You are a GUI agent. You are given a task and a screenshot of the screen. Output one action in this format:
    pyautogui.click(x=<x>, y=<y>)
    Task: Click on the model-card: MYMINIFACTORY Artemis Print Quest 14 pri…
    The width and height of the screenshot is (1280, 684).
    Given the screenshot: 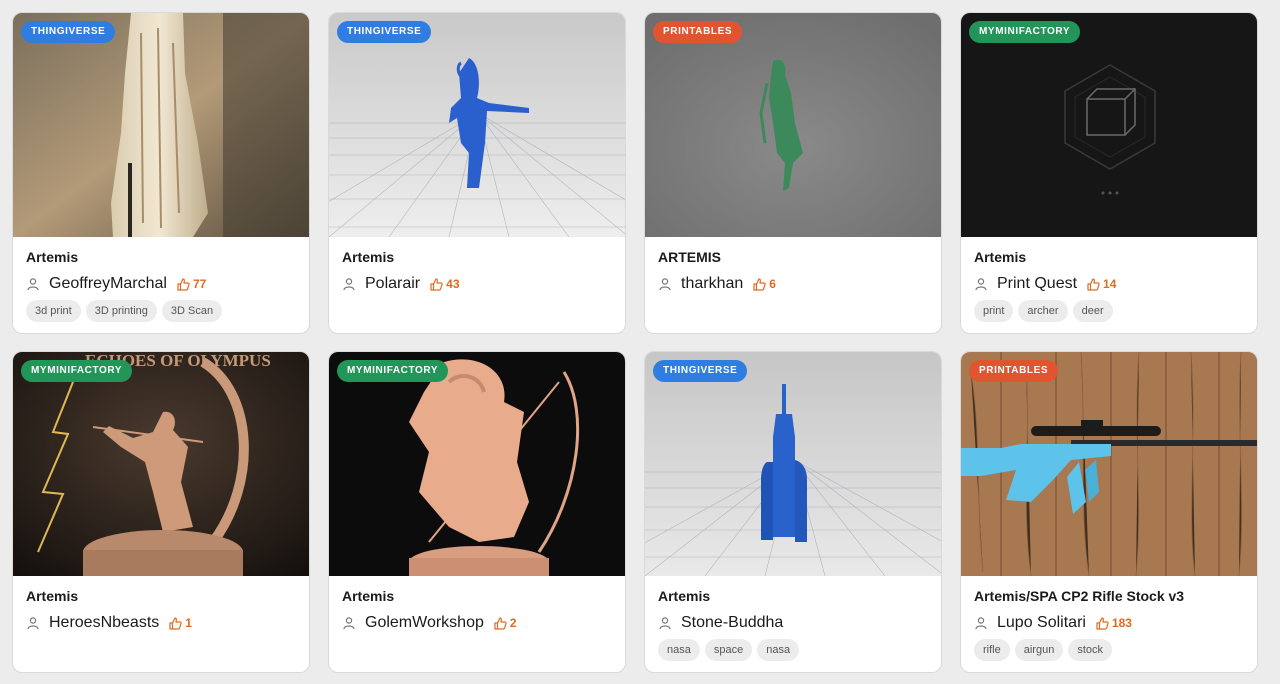 What is the action you would take?
    pyautogui.click(x=1109, y=173)
    